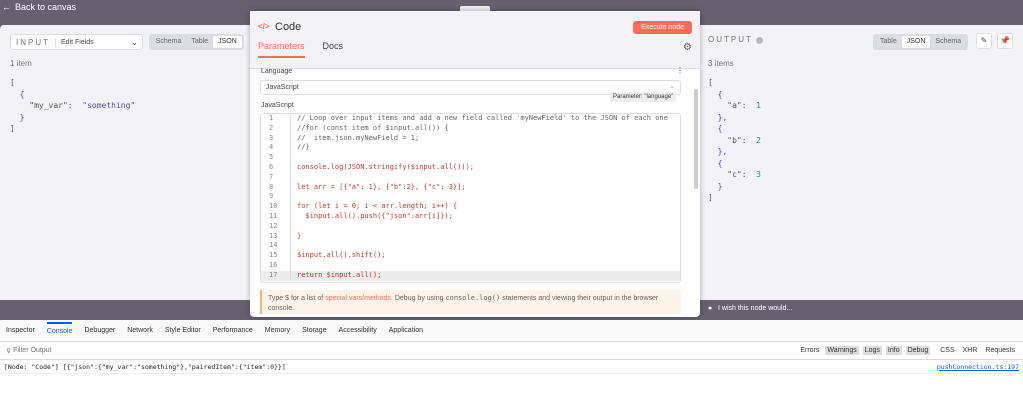 This screenshot has width=1023, height=403. What do you see at coordinates (10, 351) in the screenshot?
I see `filter-icon: ⊽` at bounding box center [10, 351].